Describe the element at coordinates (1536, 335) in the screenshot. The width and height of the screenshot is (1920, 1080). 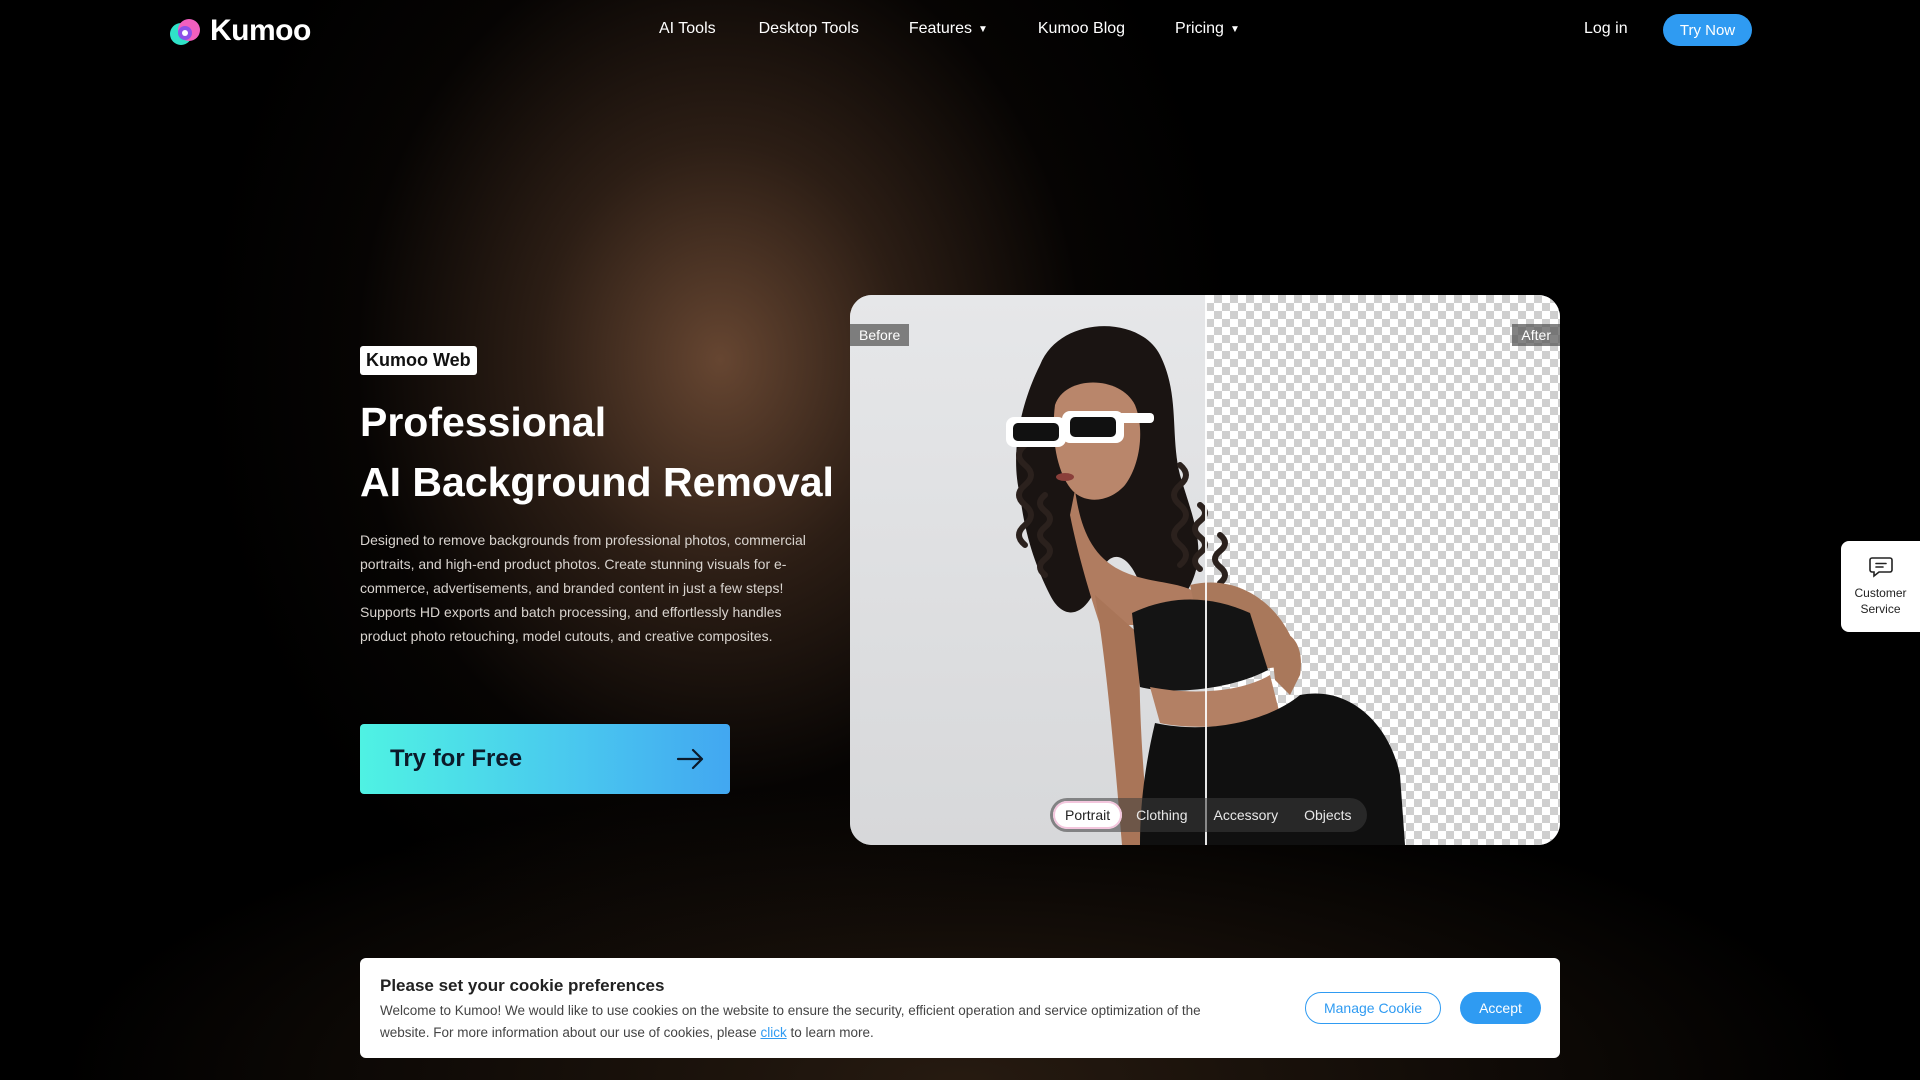
I see `after-label: After` at that location.